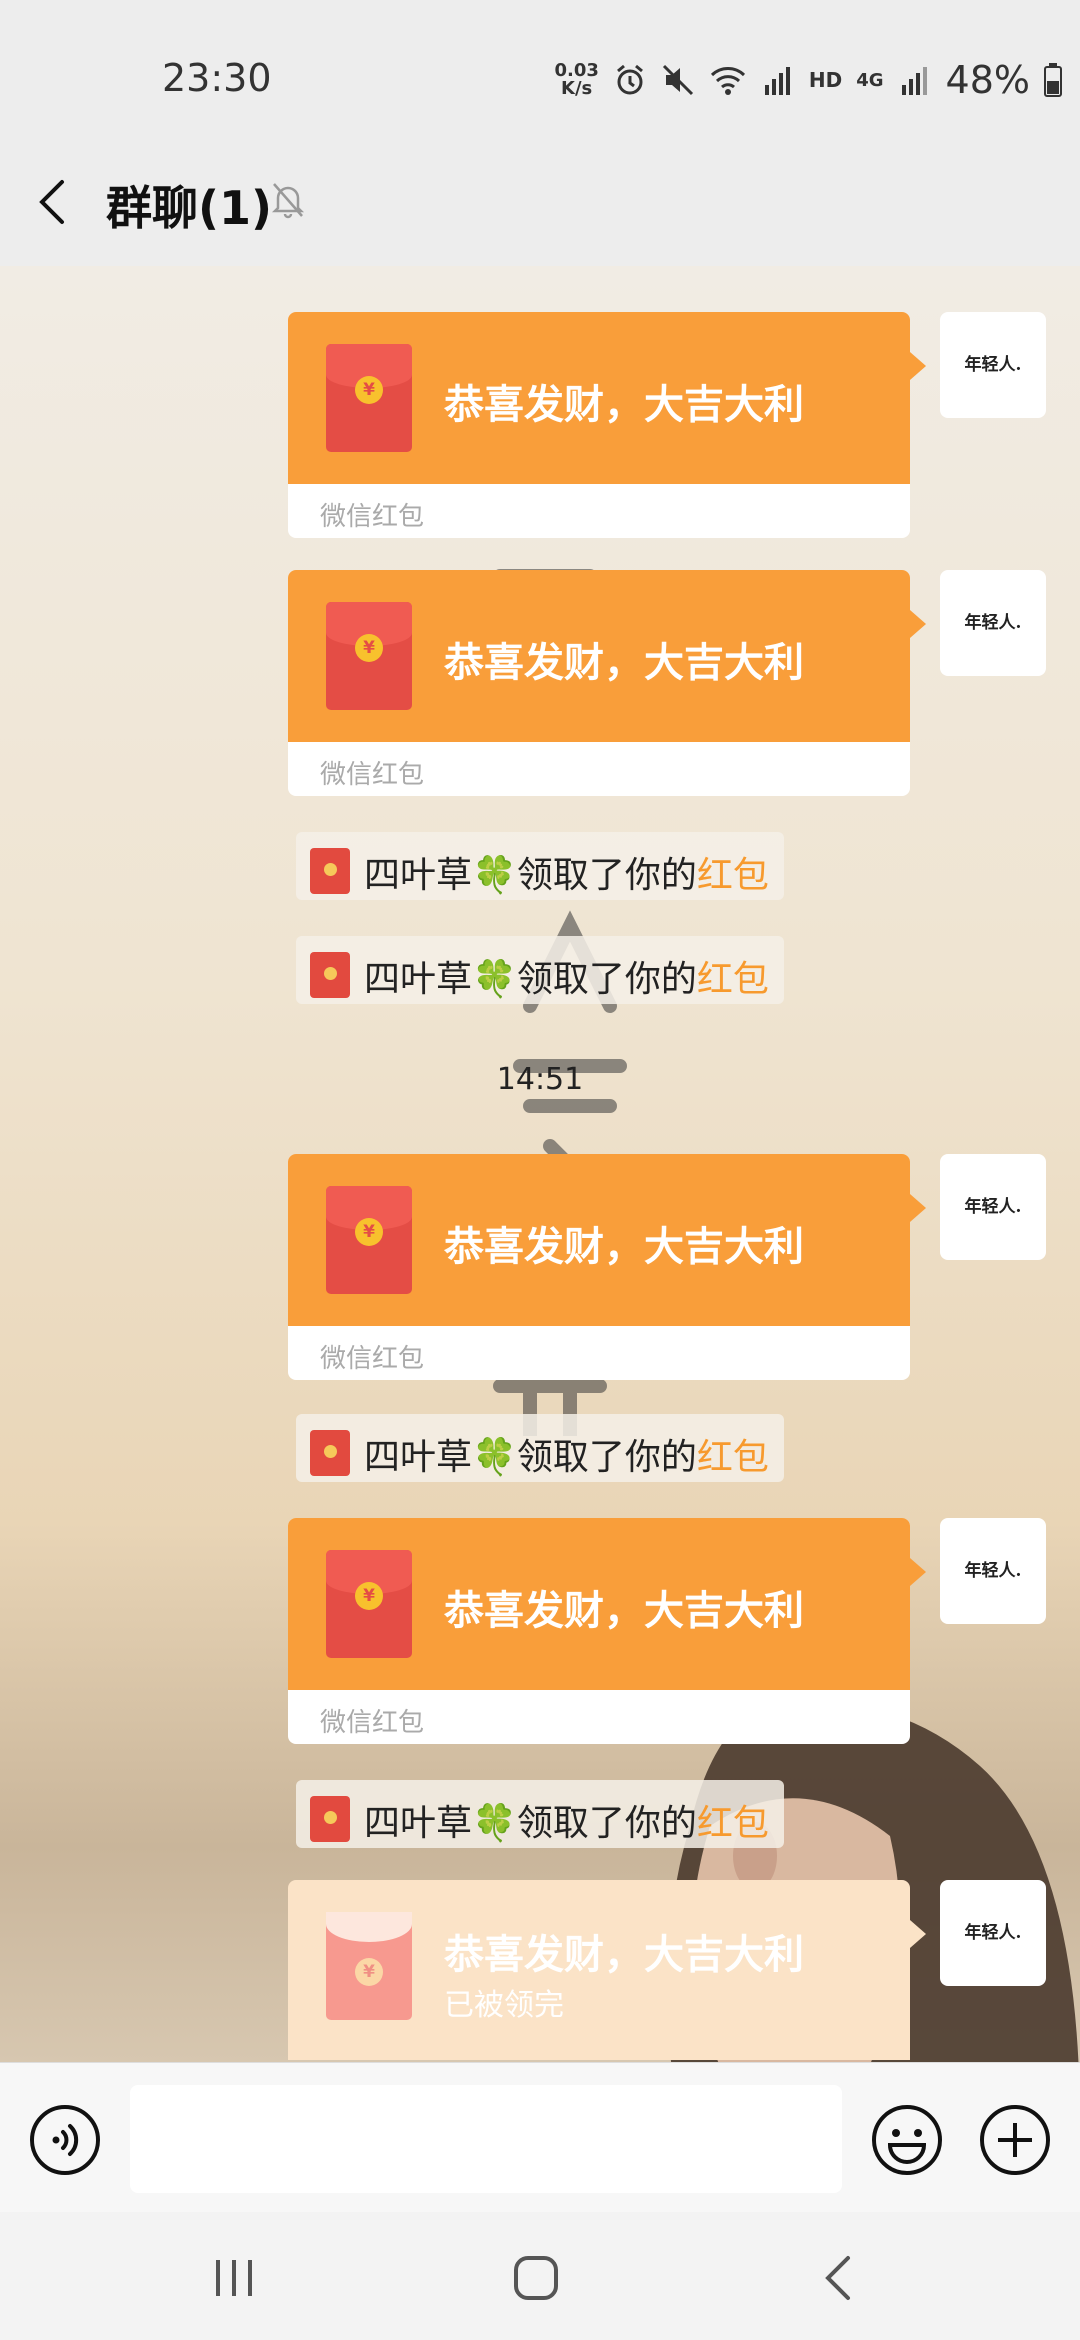 The width and height of the screenshot is (1080, 2340). Describe the element at coordinates (576, 79) in the screenshot. I see `network-speed: 0.03 K/s` at that location.